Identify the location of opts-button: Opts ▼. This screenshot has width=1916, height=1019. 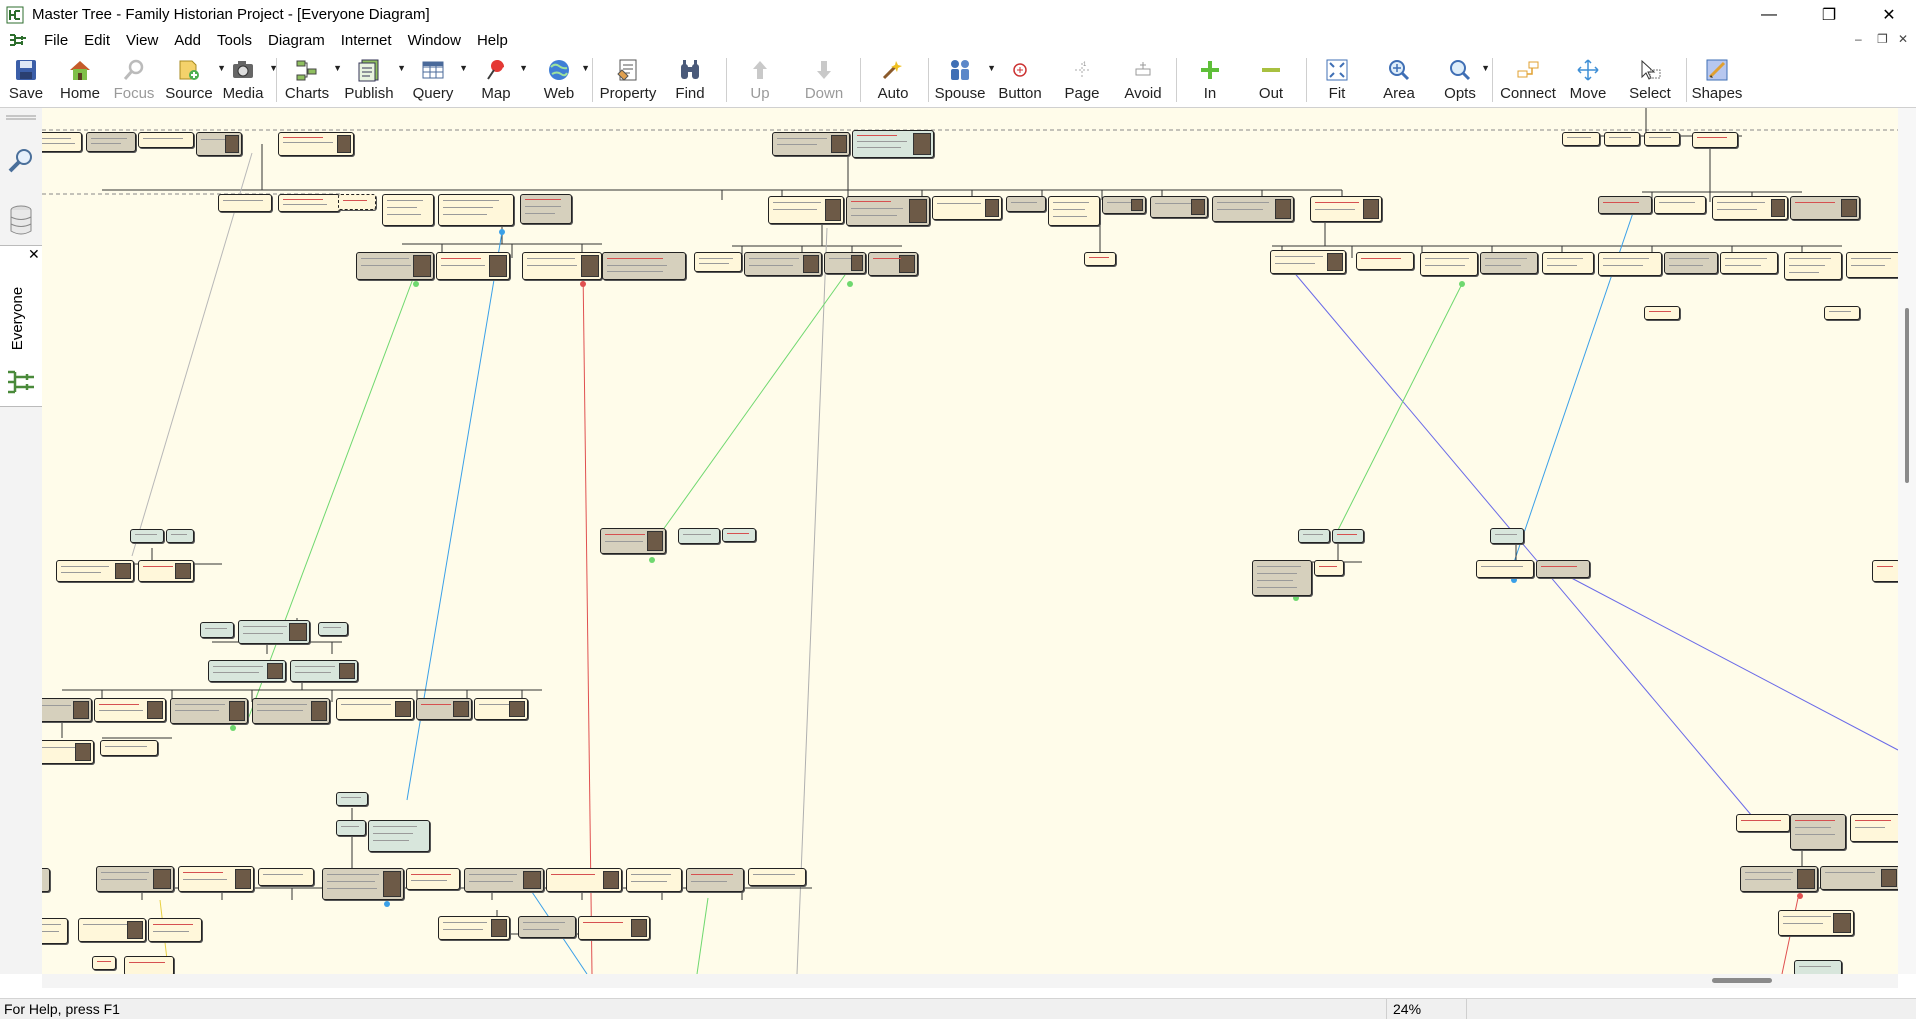
(1466, 80).